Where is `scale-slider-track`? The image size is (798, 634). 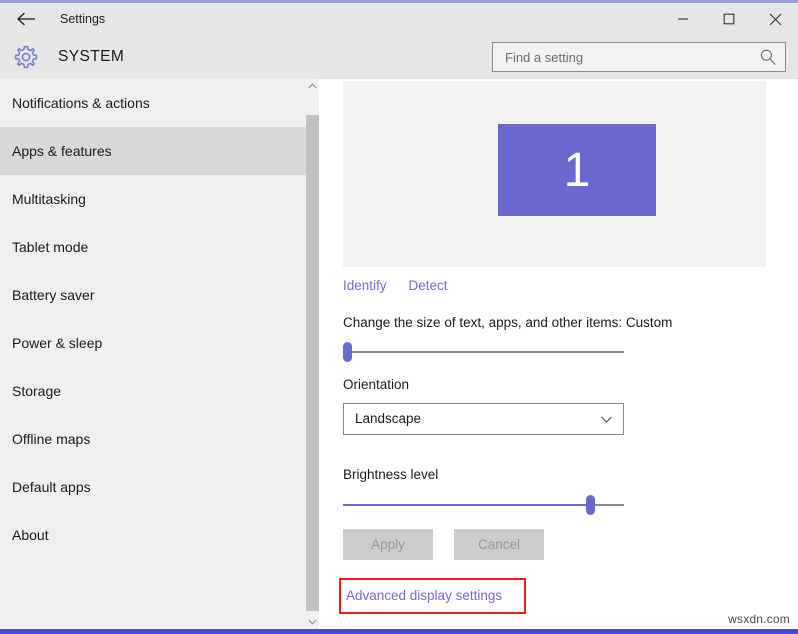
scale-slider-track is located at coordinates (483, 352).